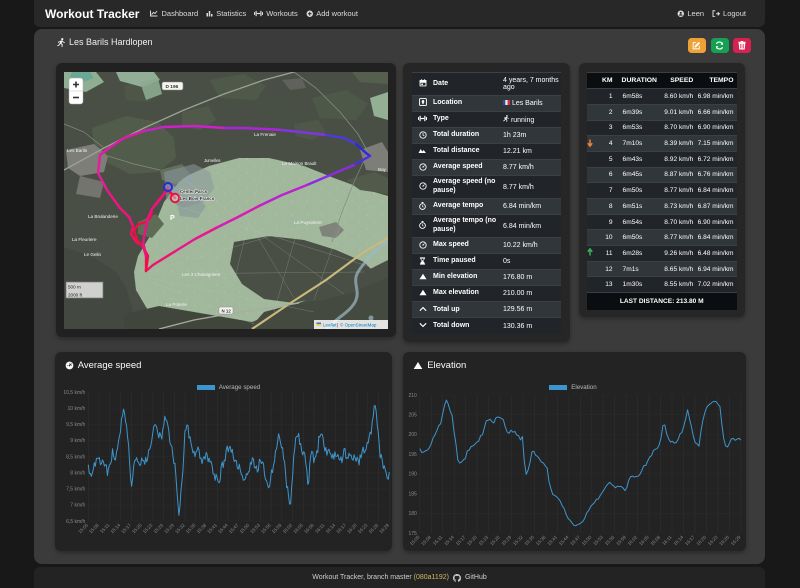 The image size is (800, 588). What do you see at coordinates (77, 441) in the screenshot?
I see `svg-text: 9 km/h` at bounding box center [77, 441].